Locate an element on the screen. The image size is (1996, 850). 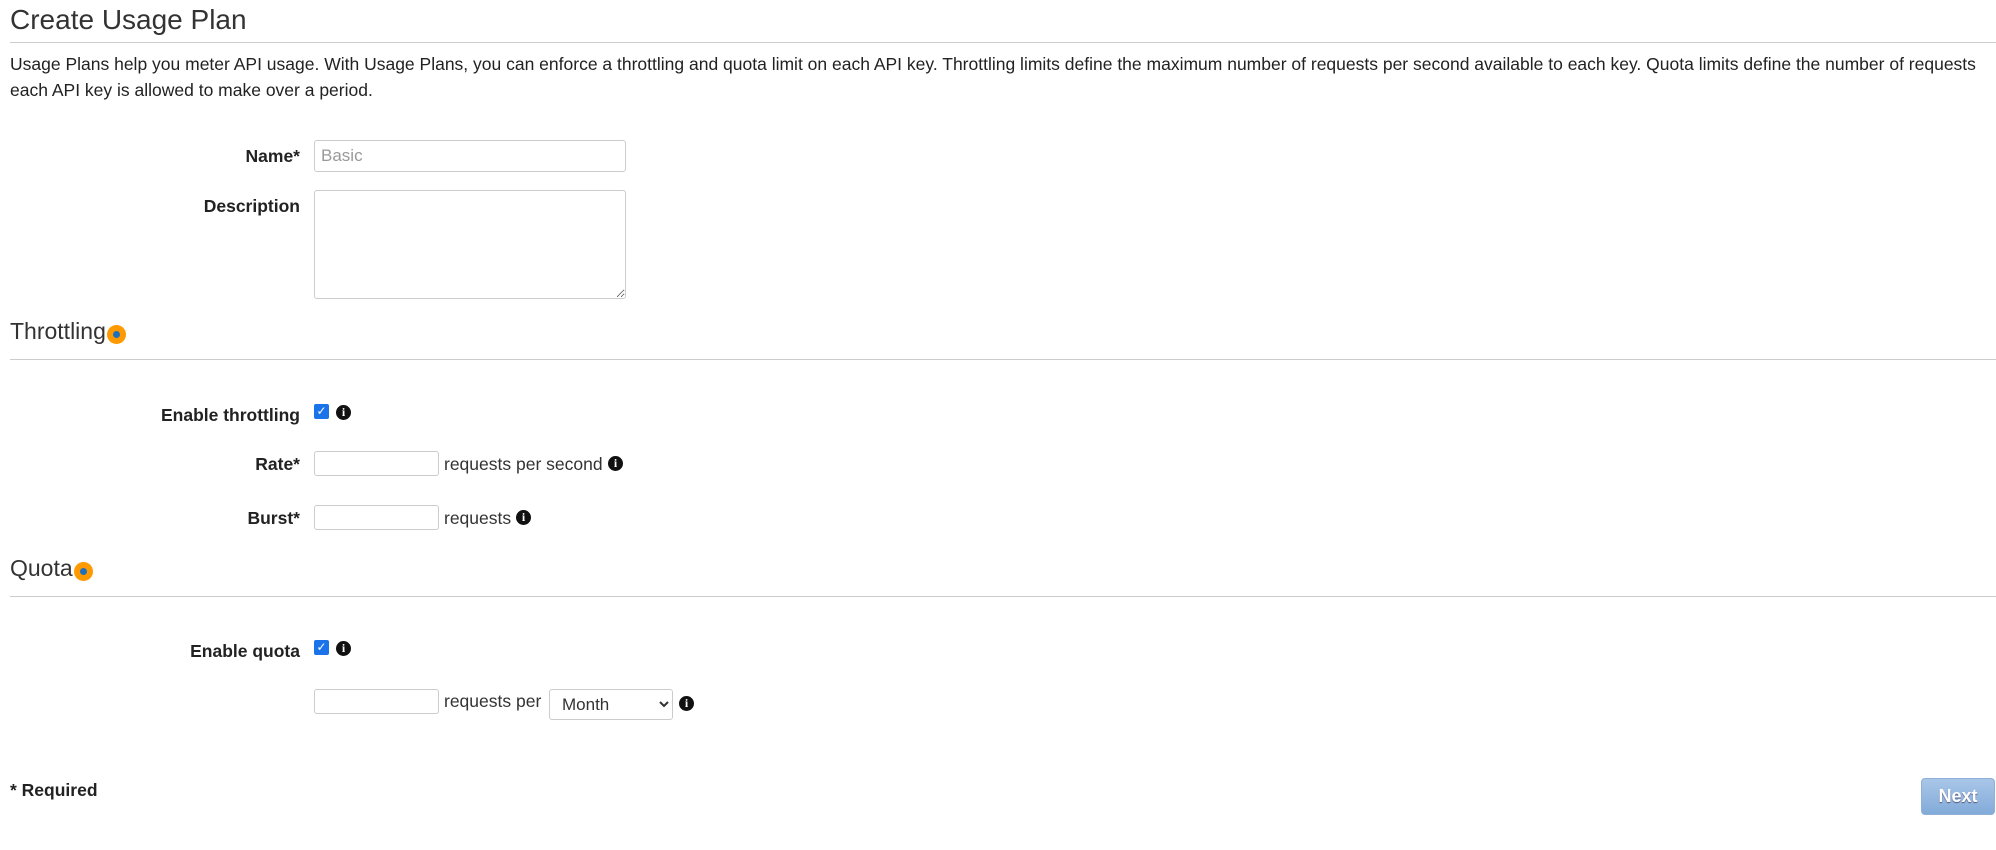
name-input is located at coordinates (470, 156).